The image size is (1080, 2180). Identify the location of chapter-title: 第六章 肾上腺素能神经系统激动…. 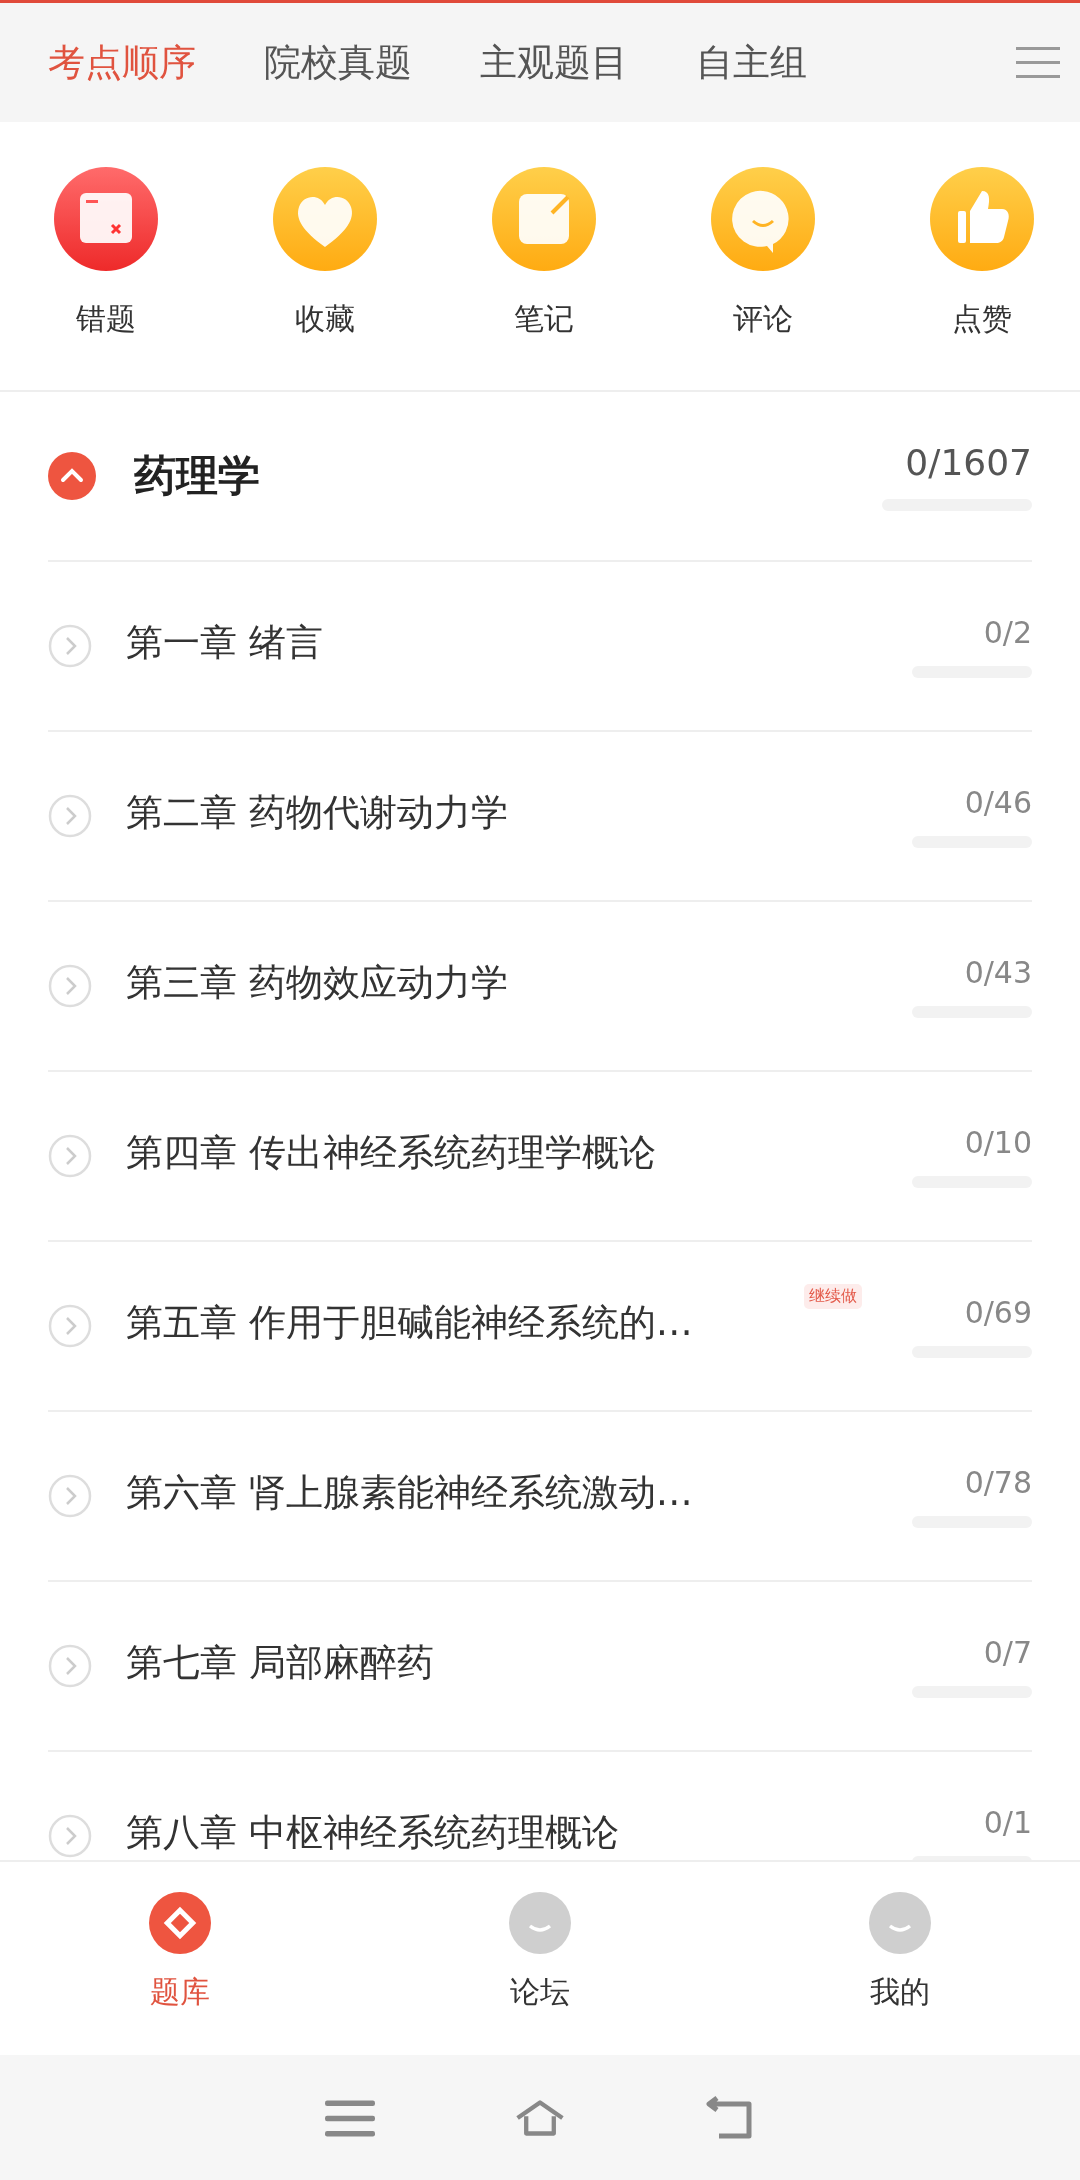
(409, 1493).